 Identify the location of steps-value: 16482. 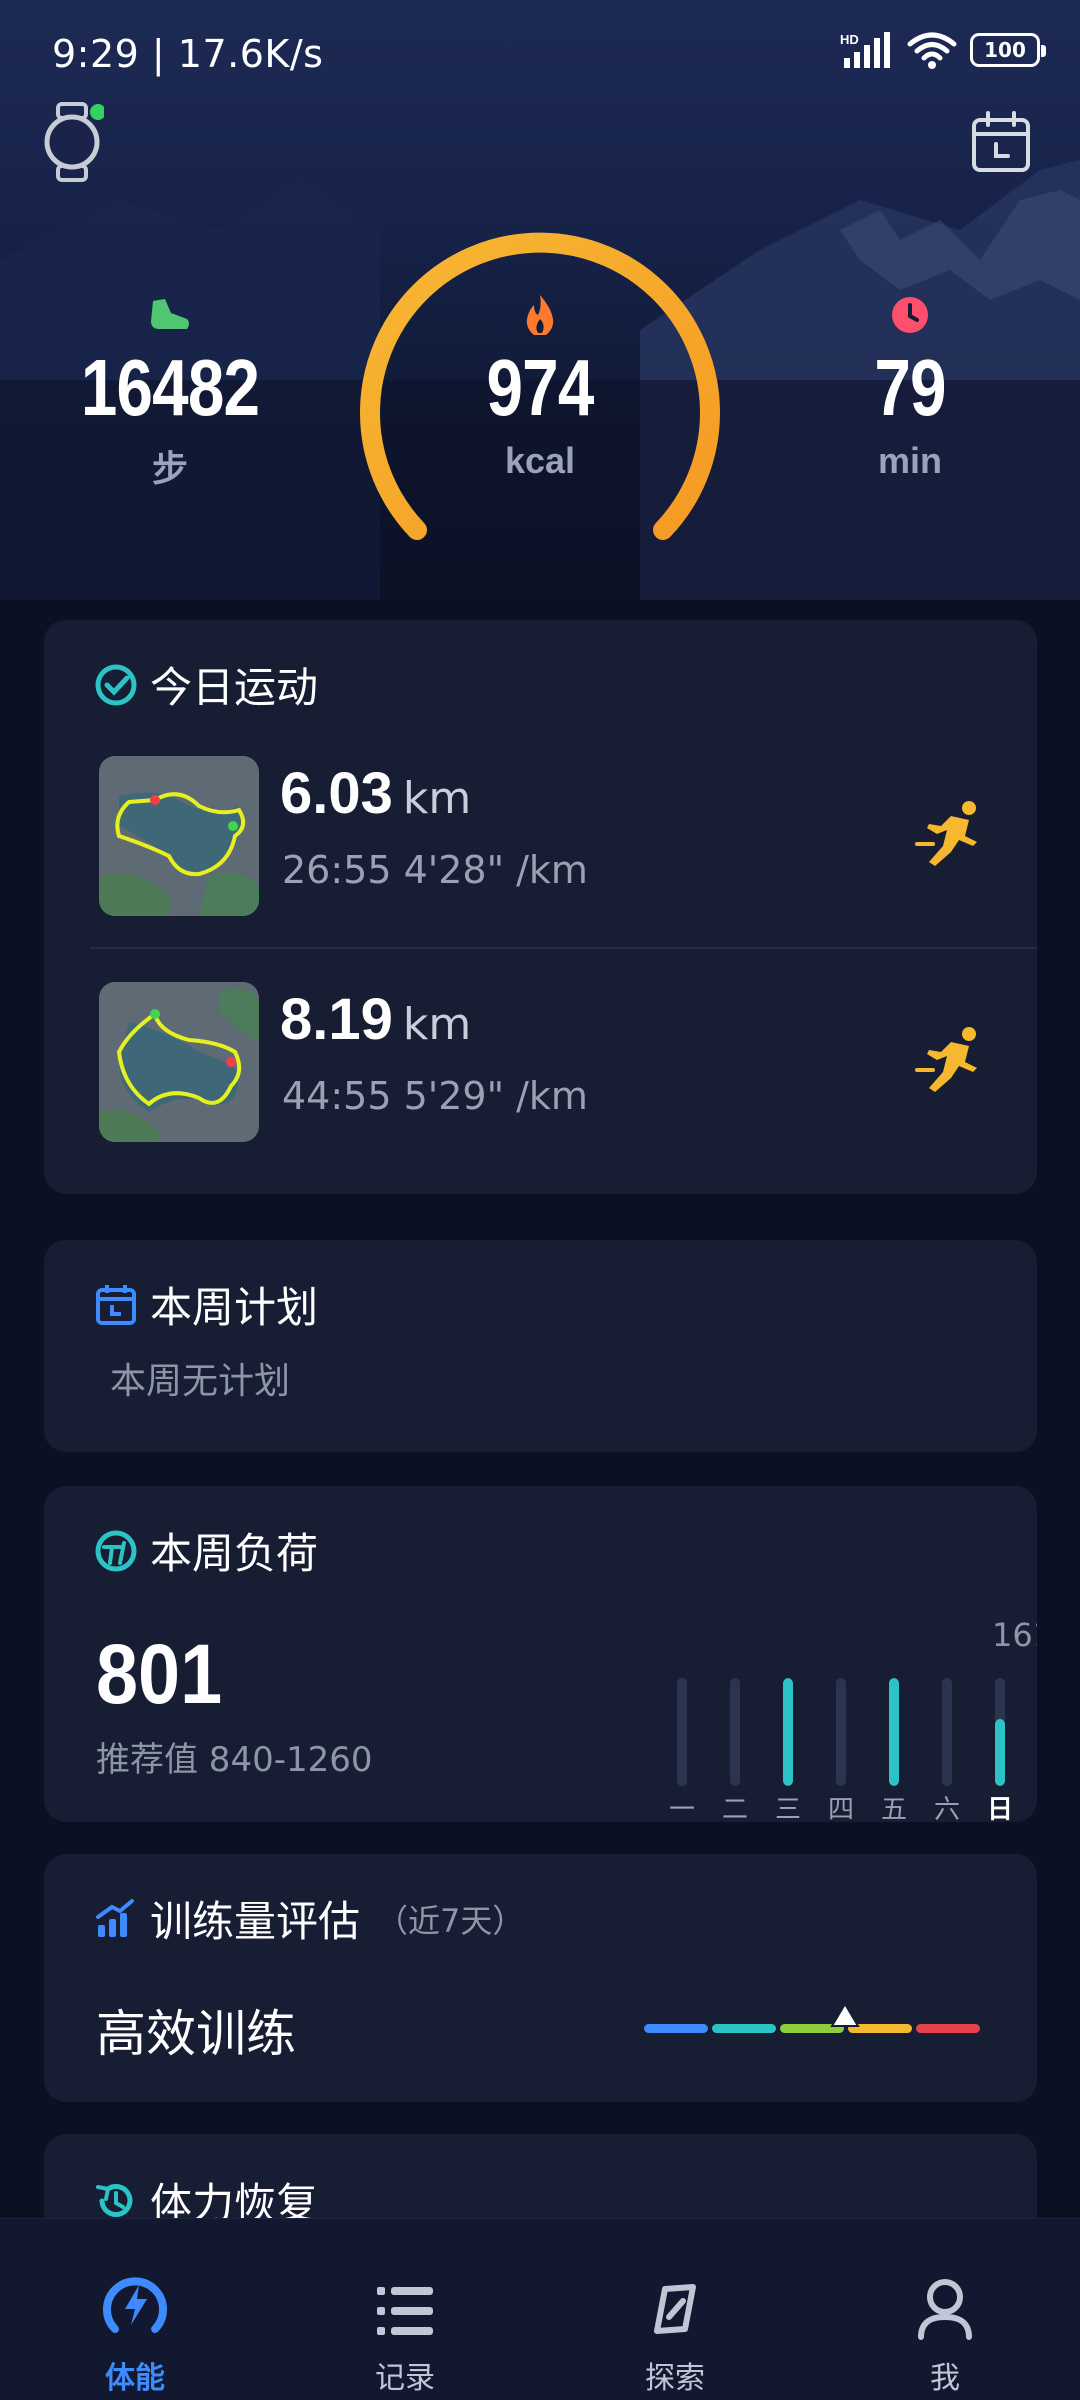
(170, 387).